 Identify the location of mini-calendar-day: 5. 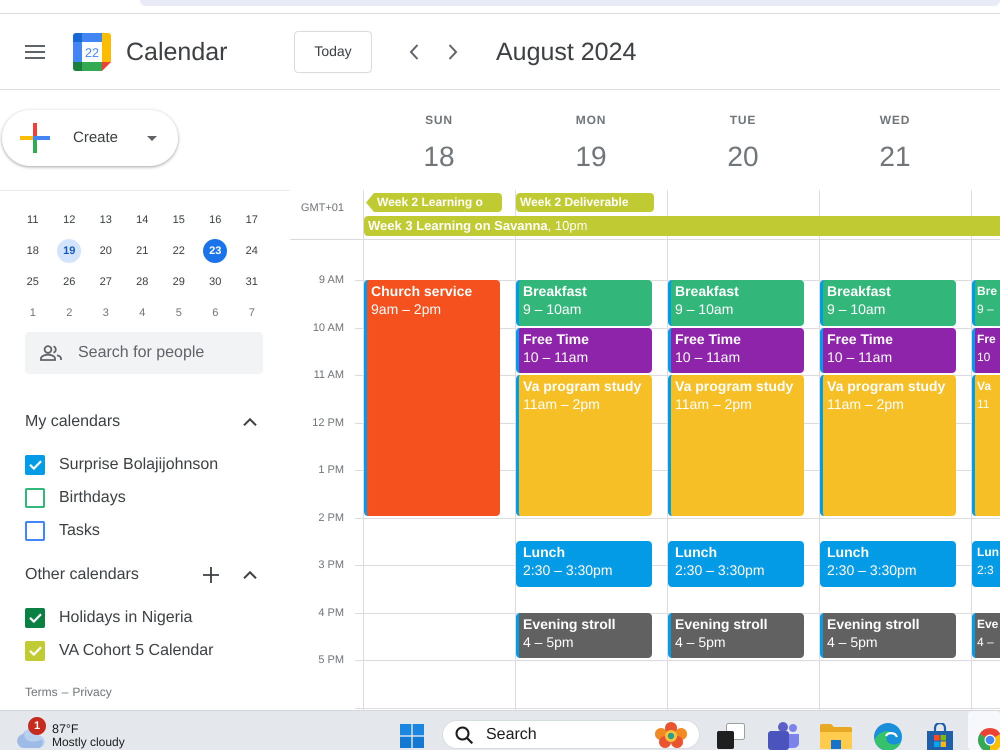
(178, 312).